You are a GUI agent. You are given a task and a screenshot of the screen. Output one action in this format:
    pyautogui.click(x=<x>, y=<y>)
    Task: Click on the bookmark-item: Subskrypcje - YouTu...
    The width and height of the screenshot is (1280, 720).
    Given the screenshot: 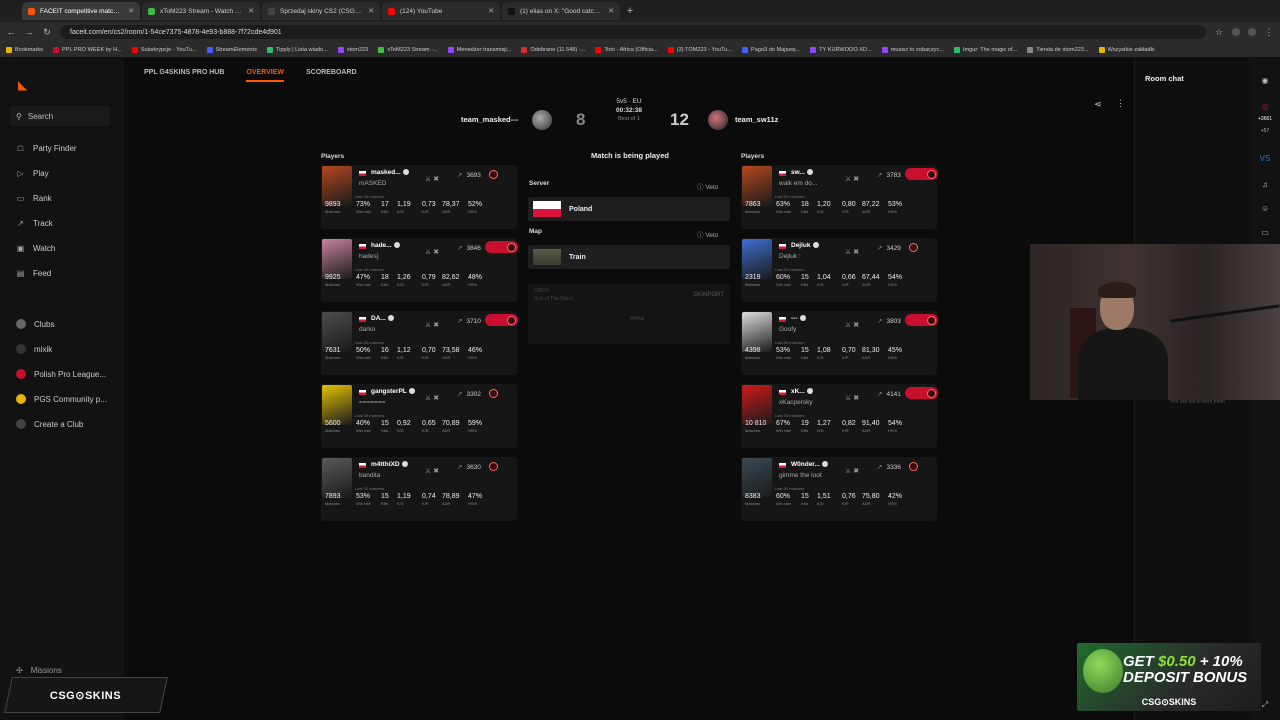 What is the action you would take?
    pyautogui.click(x=164, y=49)
    